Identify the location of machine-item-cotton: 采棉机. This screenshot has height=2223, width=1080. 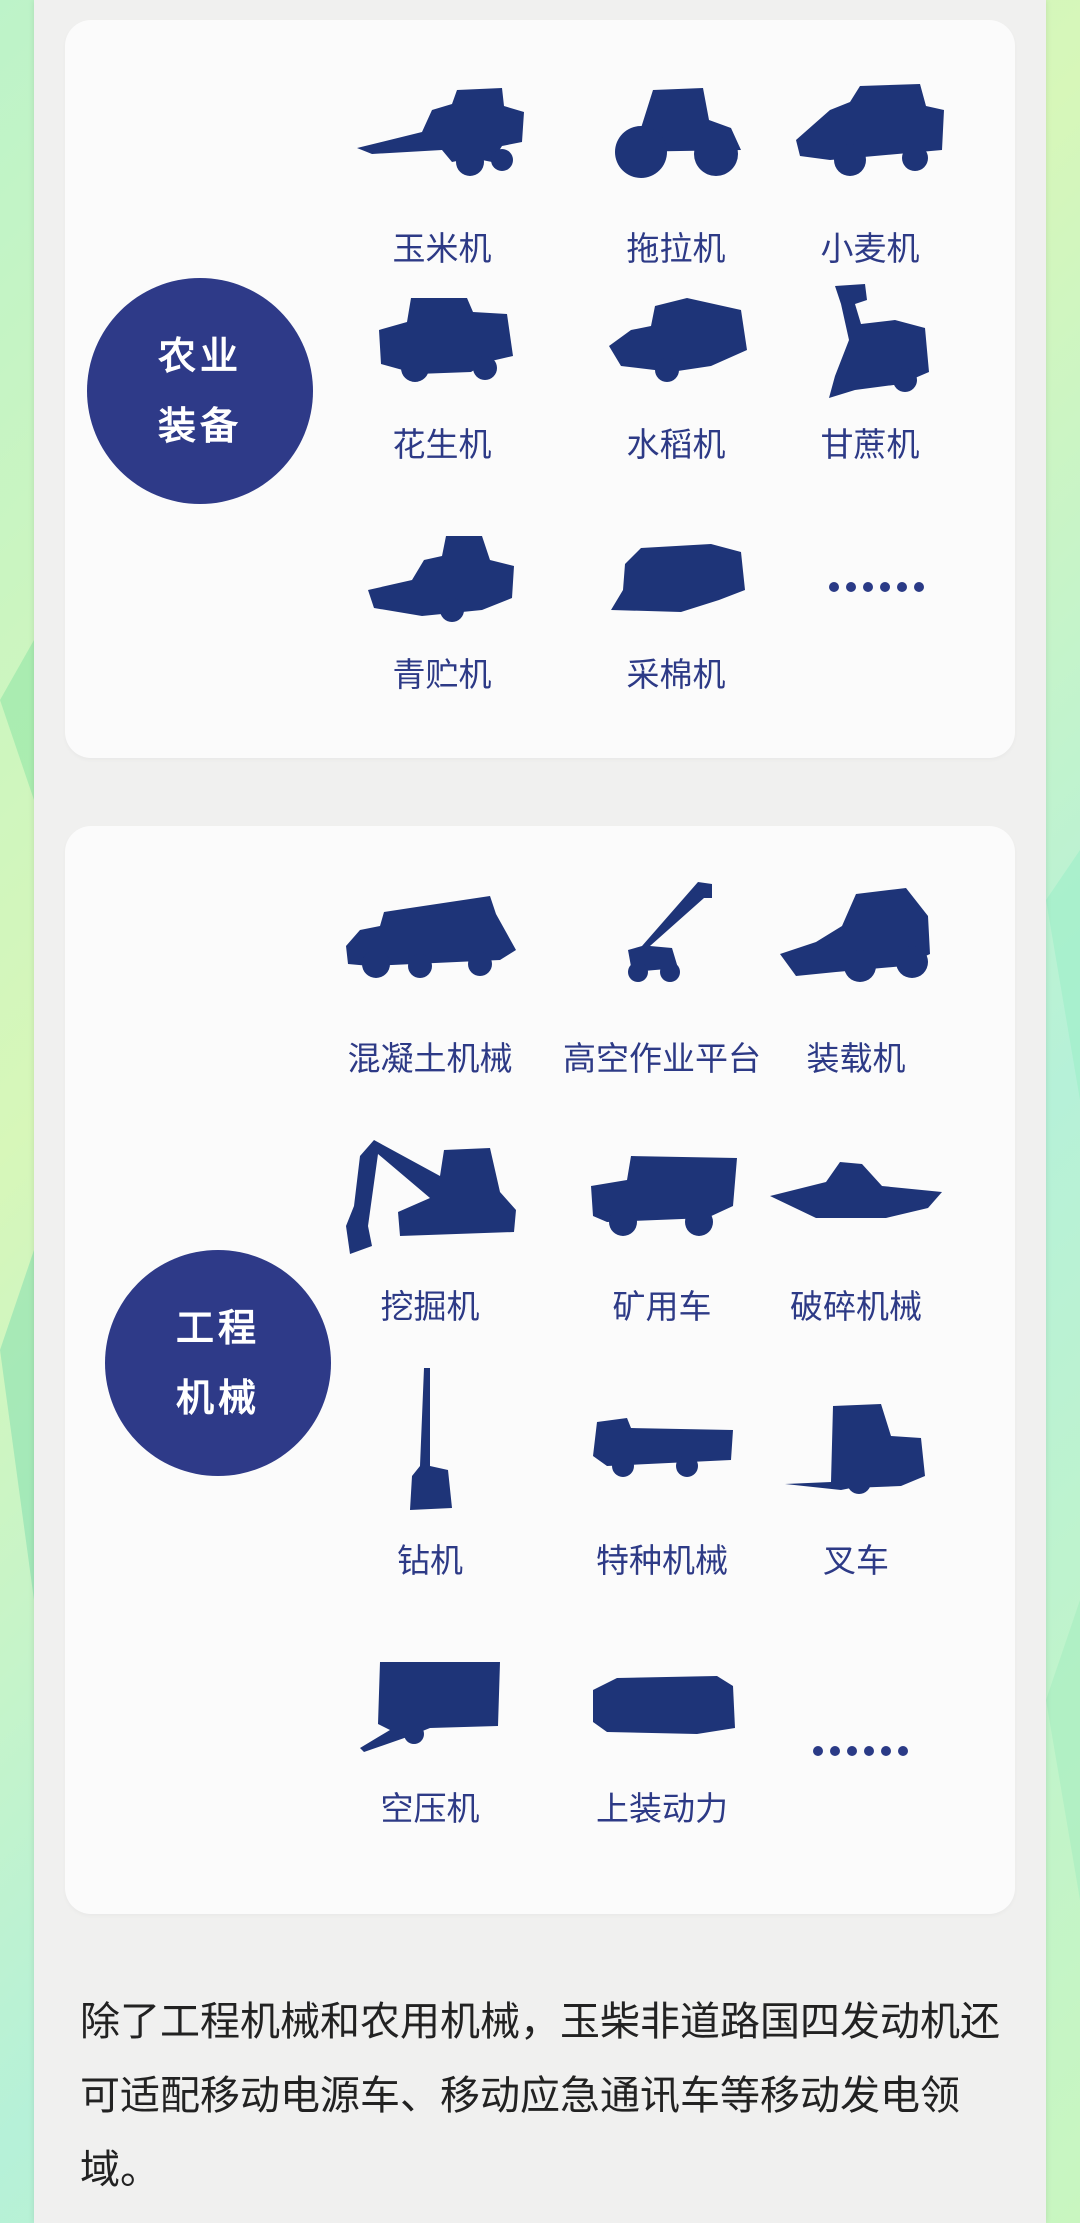
(676, 615).